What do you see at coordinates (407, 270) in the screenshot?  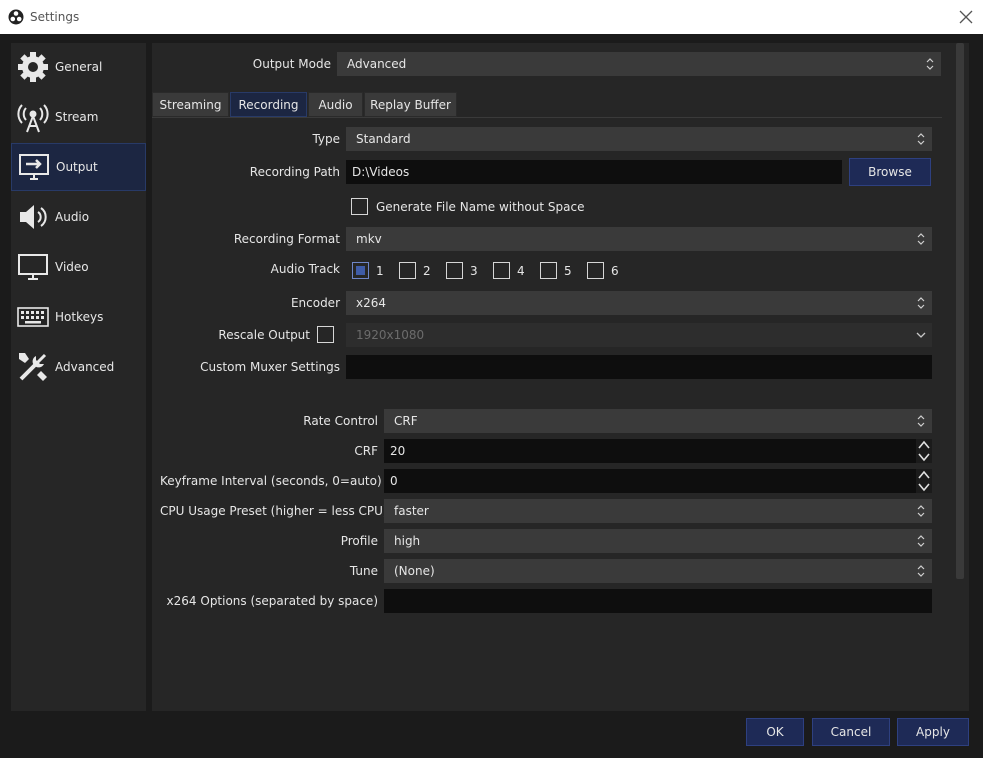 I see `audio-track-2-checkbox` at bounding box center [407, 270].